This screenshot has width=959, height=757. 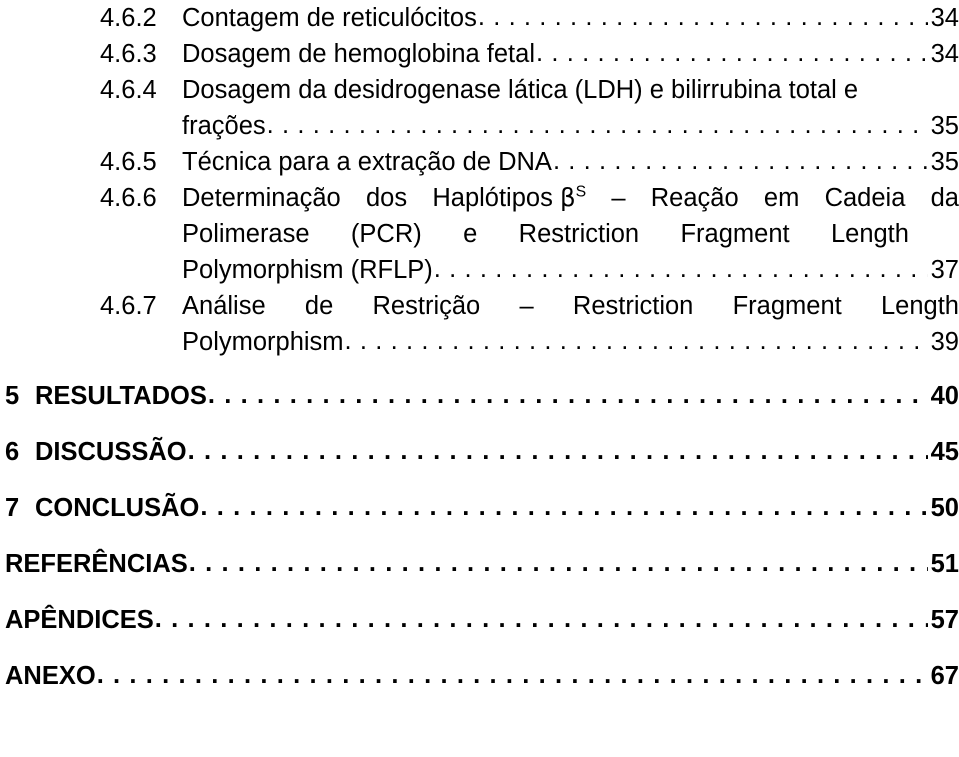 I want to click on toc-entry-4-6-7-continuation: Polymorphism 39, so click(x=479, y=342).